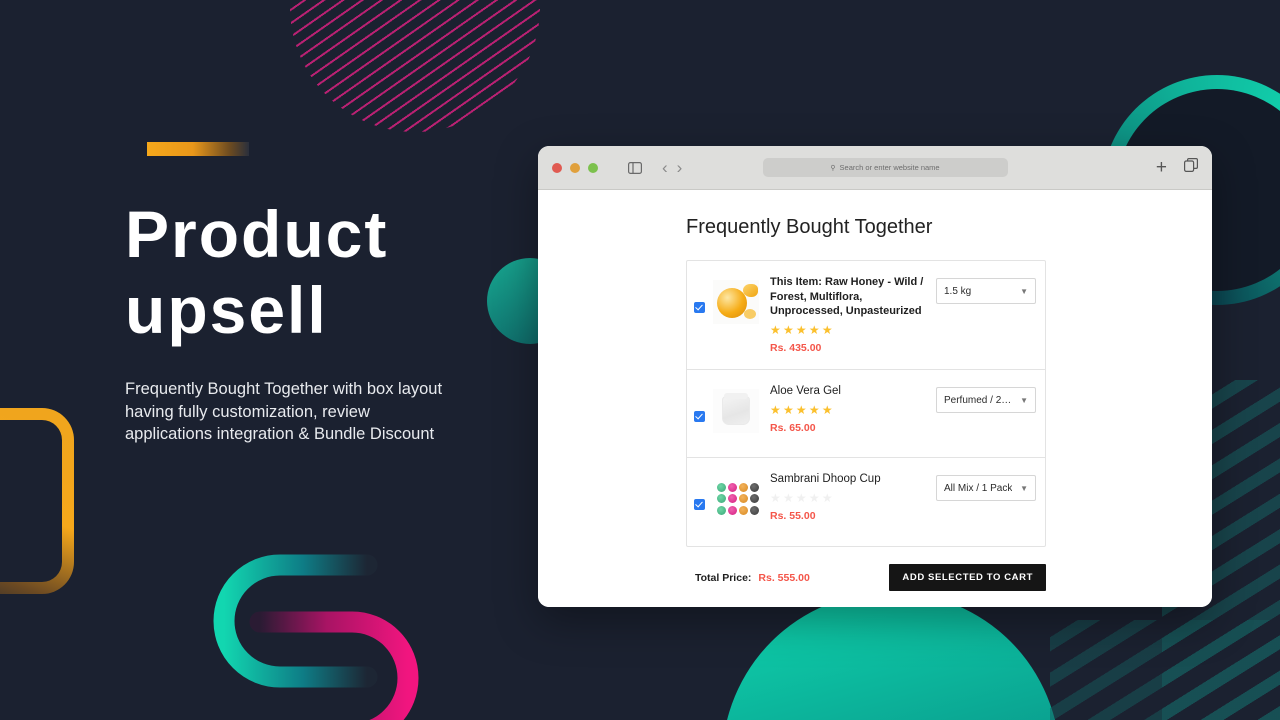 Image resolution: width=1280 pixels, height=720 pixels. I want to click on variant-select: Perfumed / 200 ... ▼, so click(986, 400).